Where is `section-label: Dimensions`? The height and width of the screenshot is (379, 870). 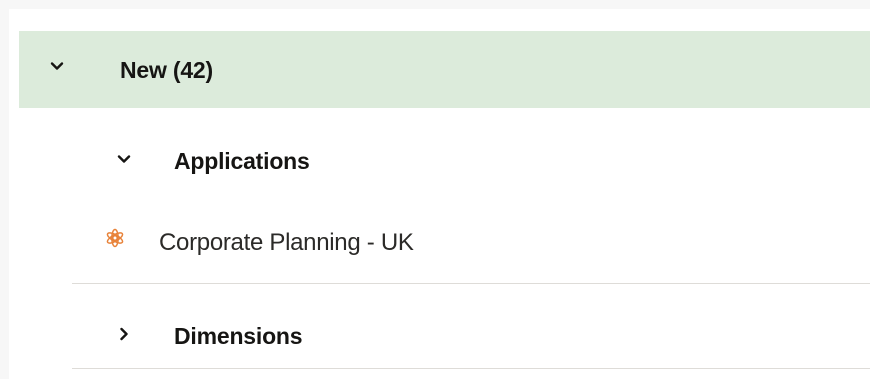
section-label: Dimensions is located at coordinates (238, 336).